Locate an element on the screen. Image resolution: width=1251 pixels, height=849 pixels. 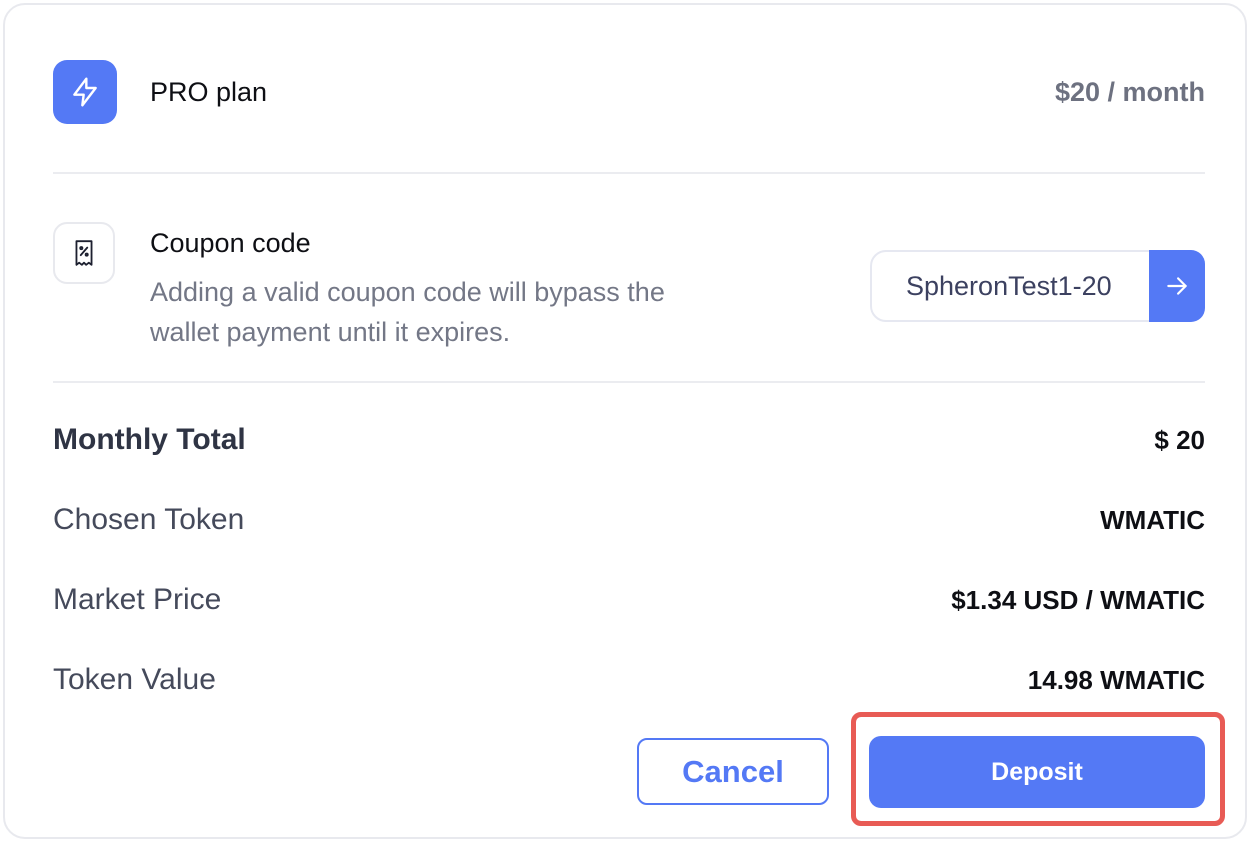
cancel-button: Cancel is located at coordinates (733, 771).